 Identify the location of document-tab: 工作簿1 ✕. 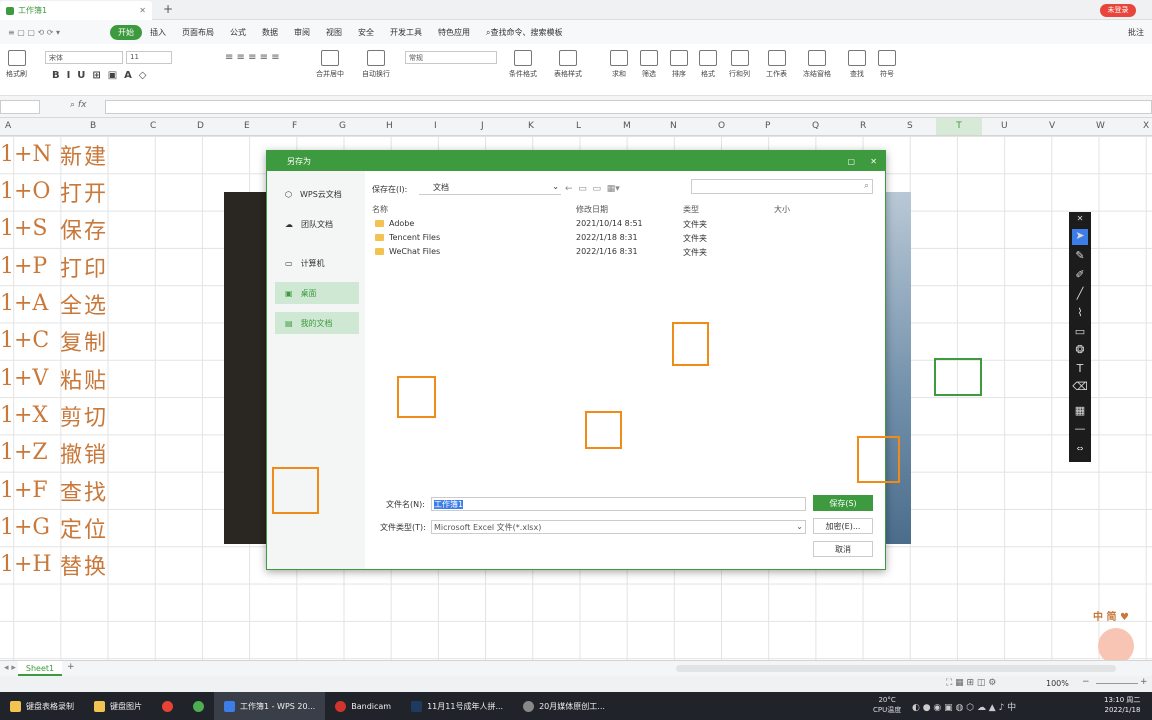
(76, 10).